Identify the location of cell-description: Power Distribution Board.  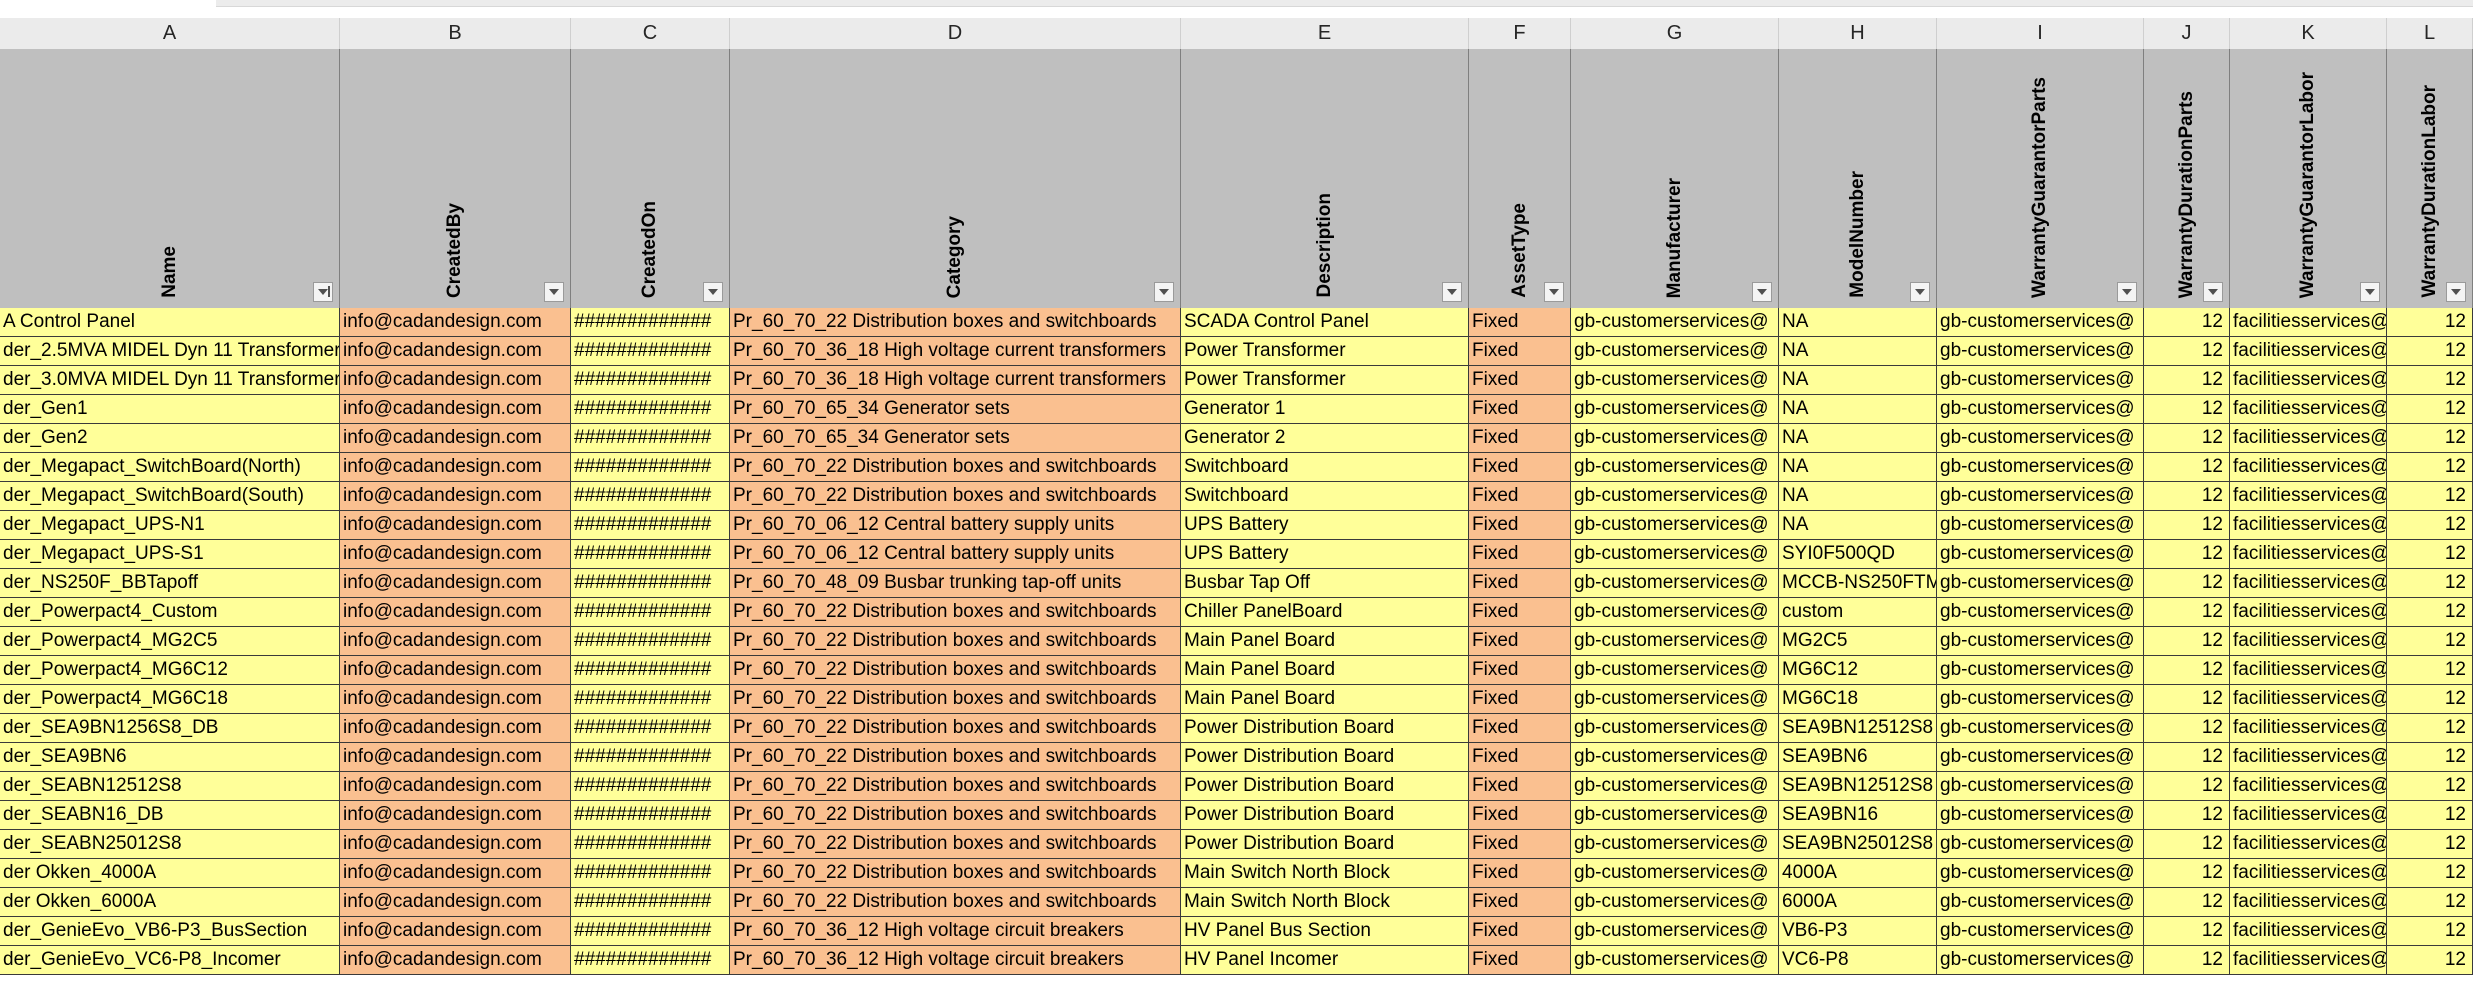
(1325, 757).